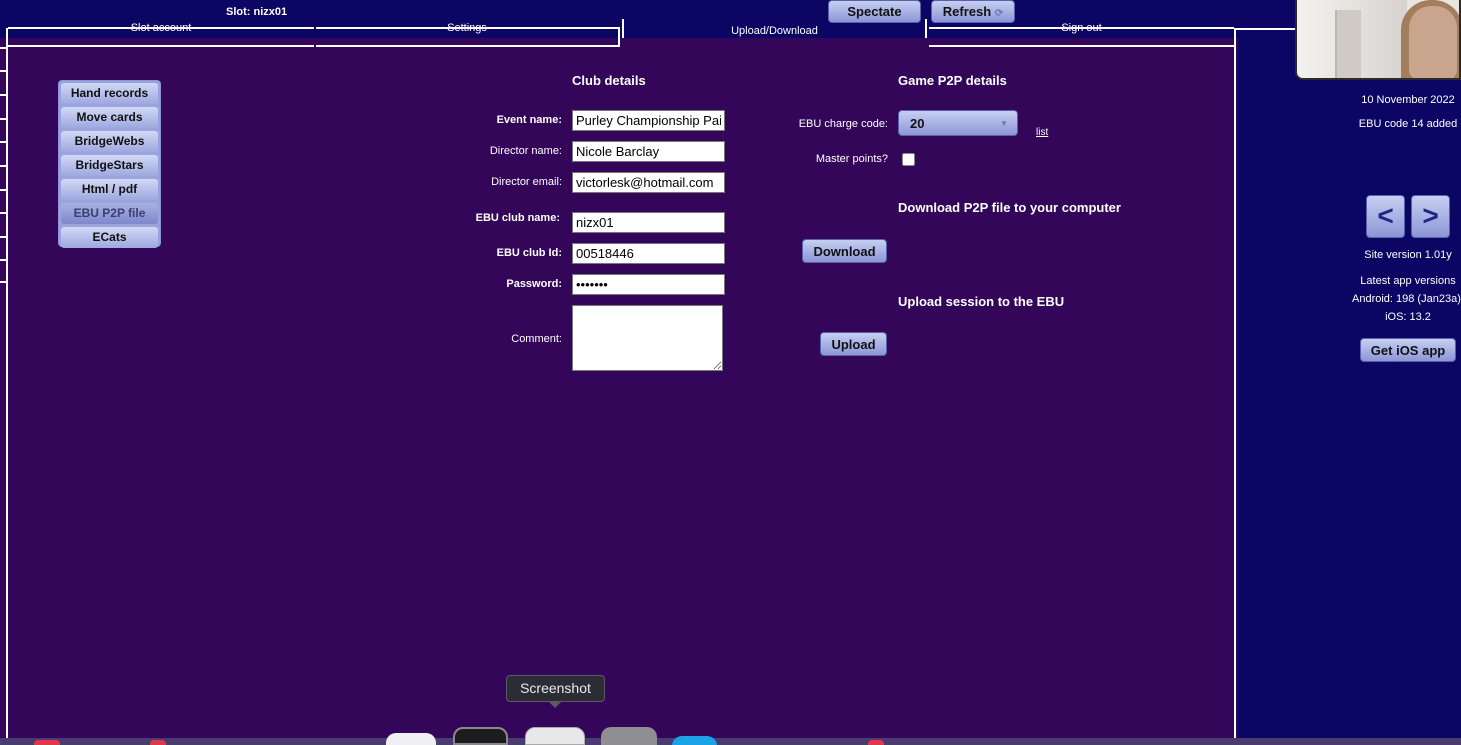 This screenshot has width=1461, height=745. Describe the element at coordinates (534, 284) in the screenshot. I see `password-label: Password:` at that location.